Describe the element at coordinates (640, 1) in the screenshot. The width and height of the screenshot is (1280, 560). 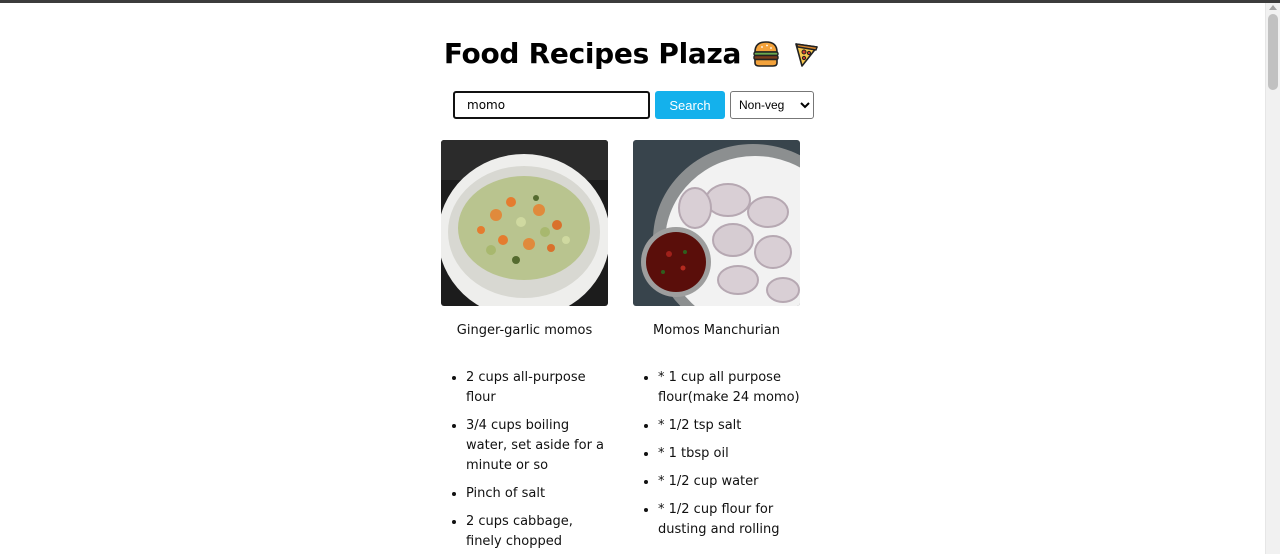
I see `window-top-border` at that location.